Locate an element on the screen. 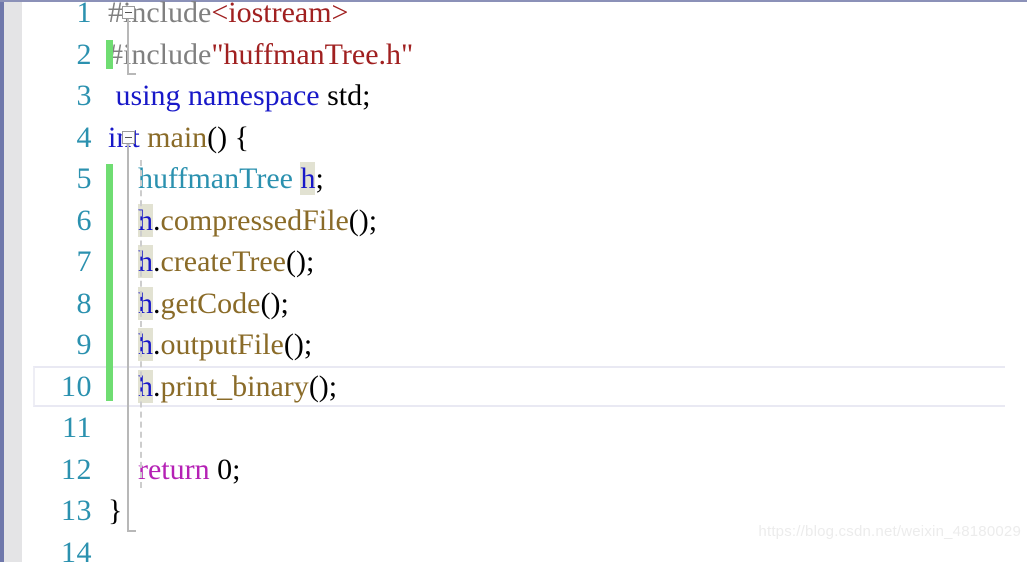 The image size is (1027, 562). code-line: 8 h.getCode(); is located at coordinates (502, 304).